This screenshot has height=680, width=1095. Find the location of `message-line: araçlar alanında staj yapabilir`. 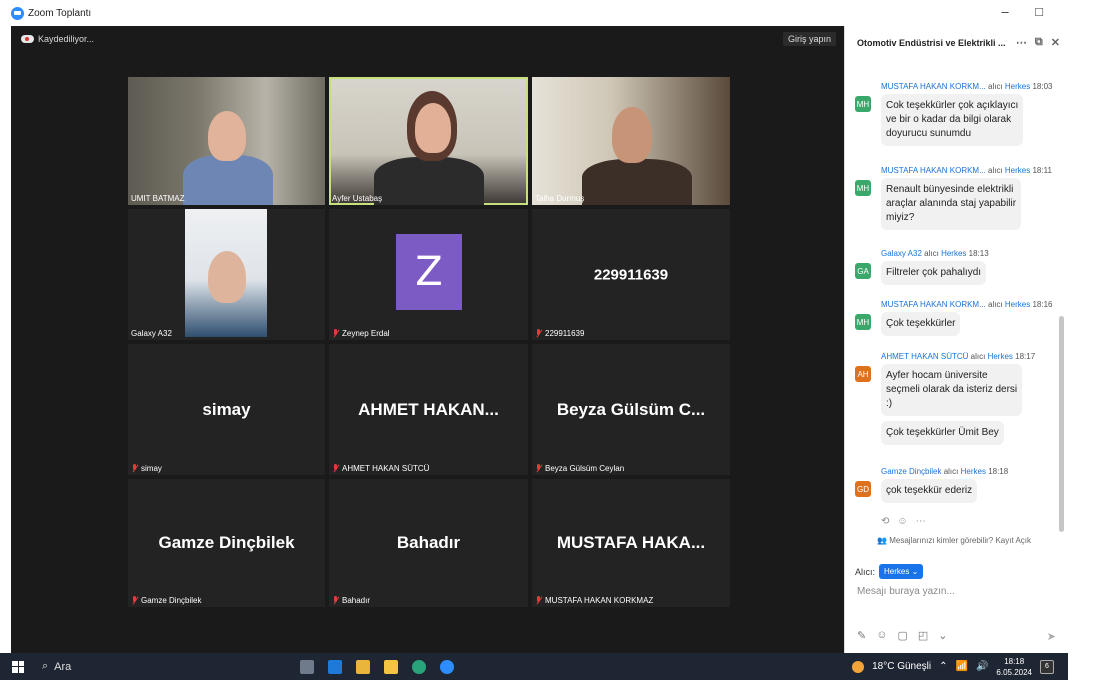

message-line: araçlar alanında staj yapabilir is located at coordinates (951, 203).